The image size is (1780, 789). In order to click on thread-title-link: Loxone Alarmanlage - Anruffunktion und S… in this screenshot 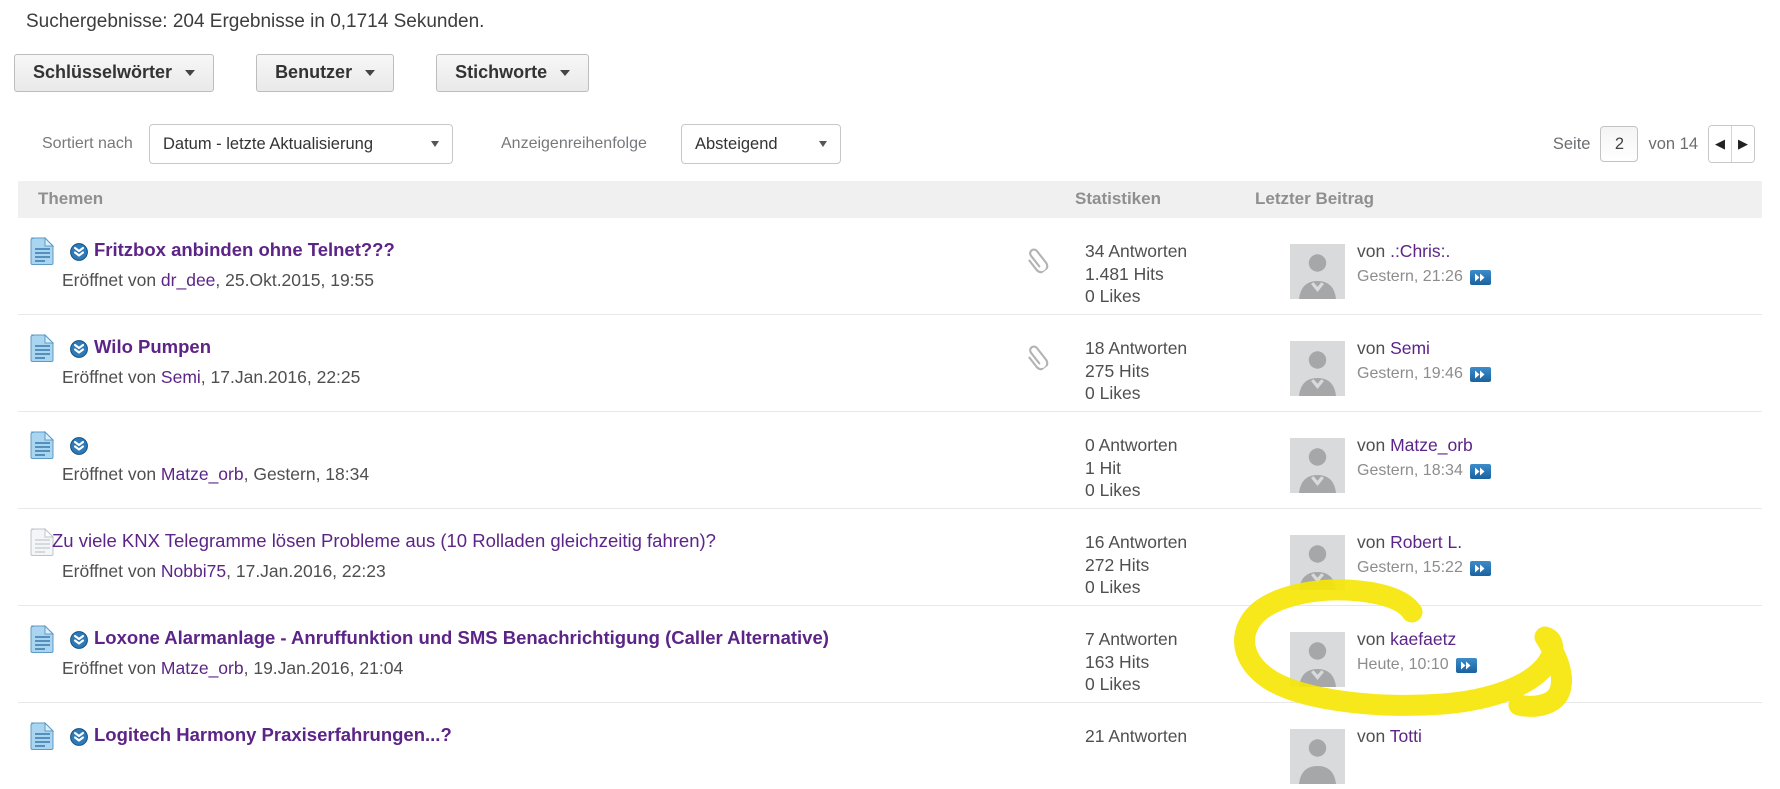, I will do `click(461, 638)`.